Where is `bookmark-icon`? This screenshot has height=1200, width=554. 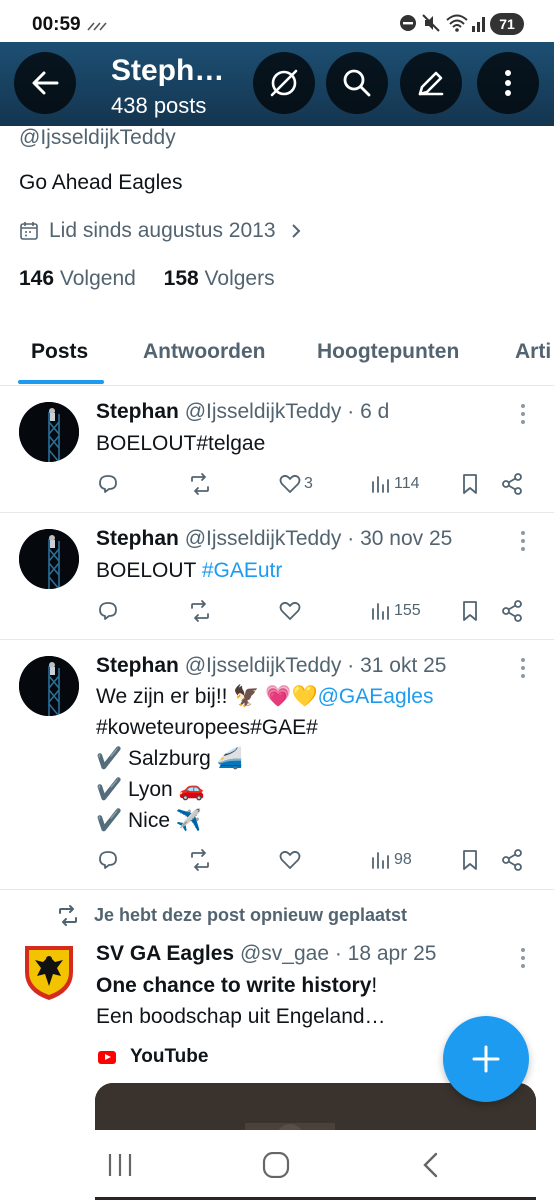 bookmark-icon is located at coordinates (470, 484).